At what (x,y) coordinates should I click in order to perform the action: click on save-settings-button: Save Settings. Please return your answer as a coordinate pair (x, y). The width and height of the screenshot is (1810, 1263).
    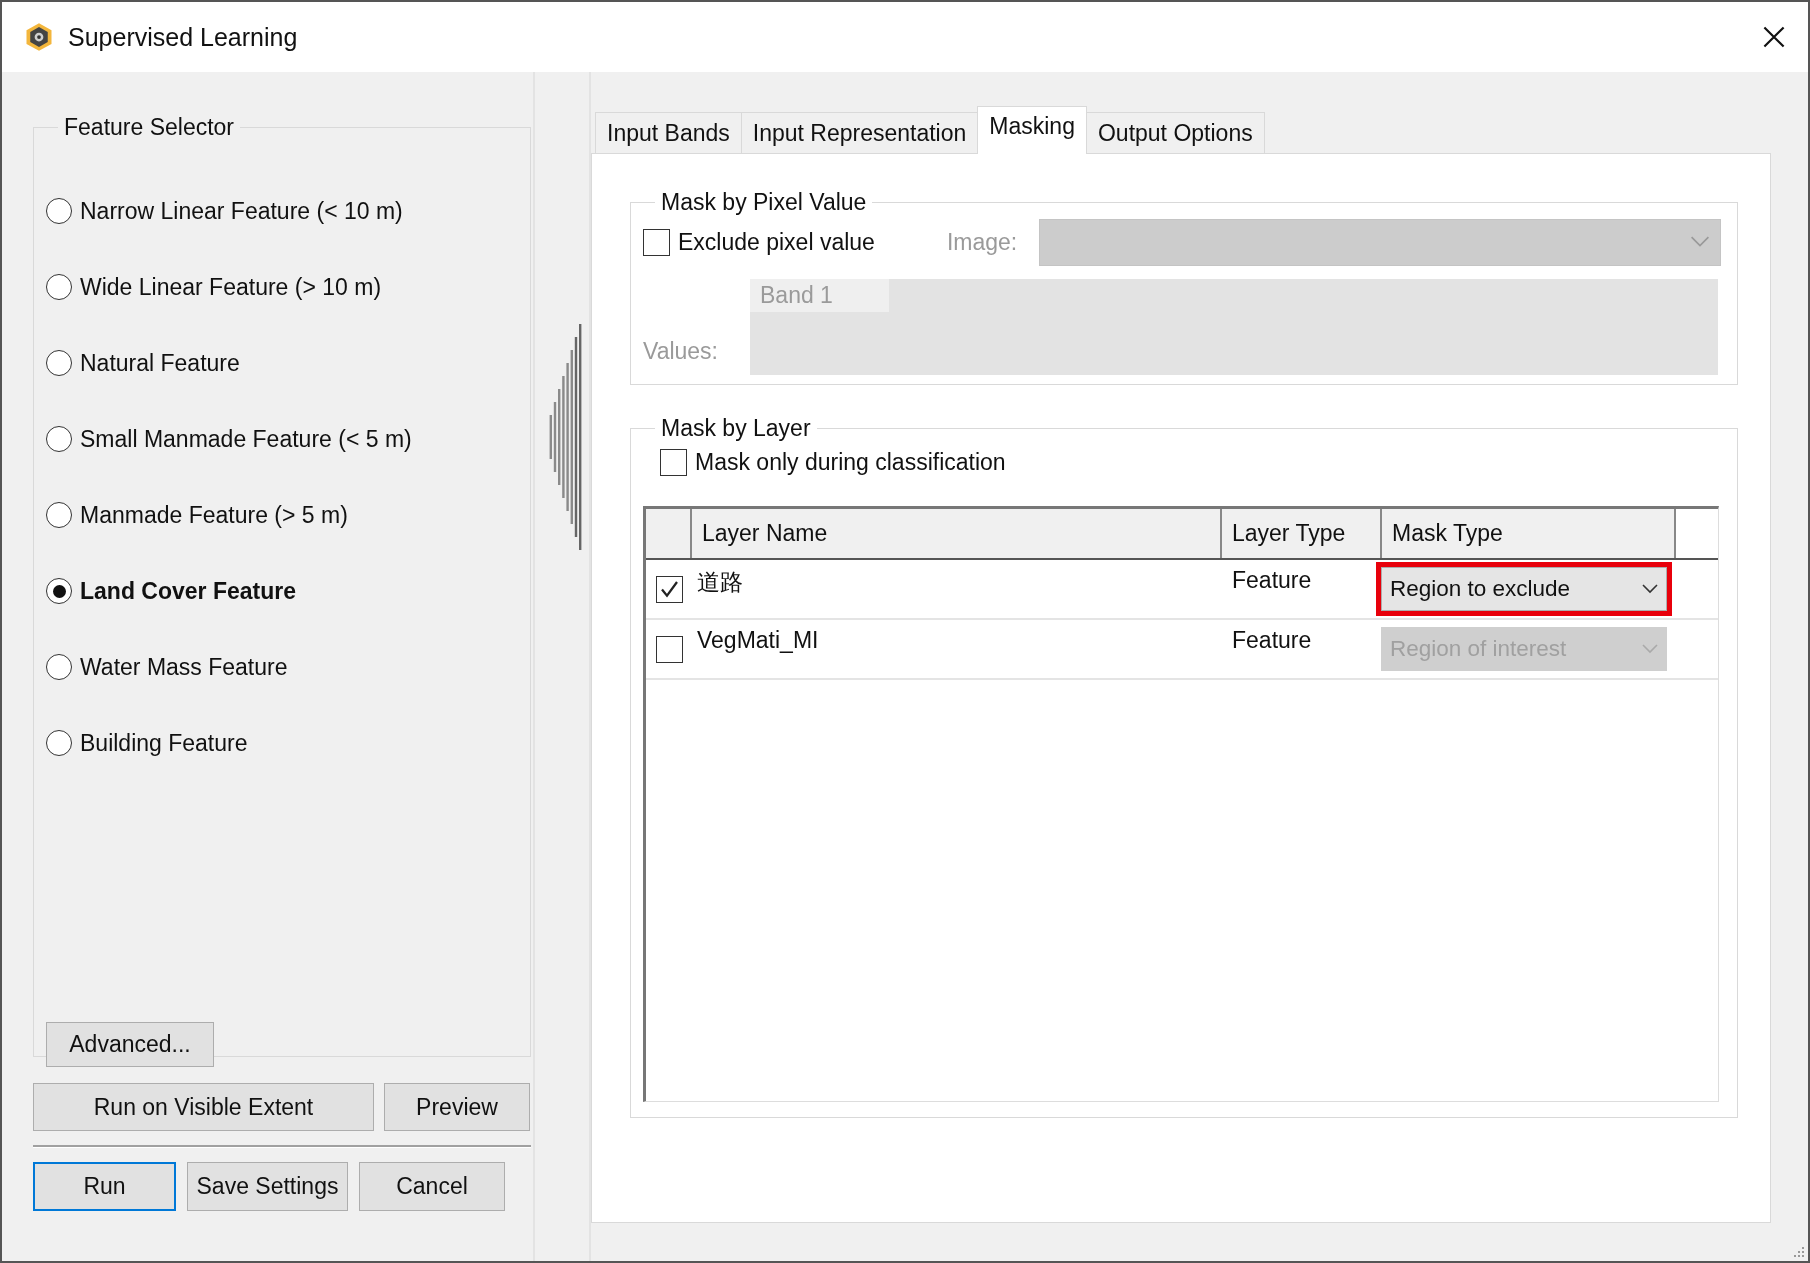
    Looking at the image, I should click on (267, 1186).